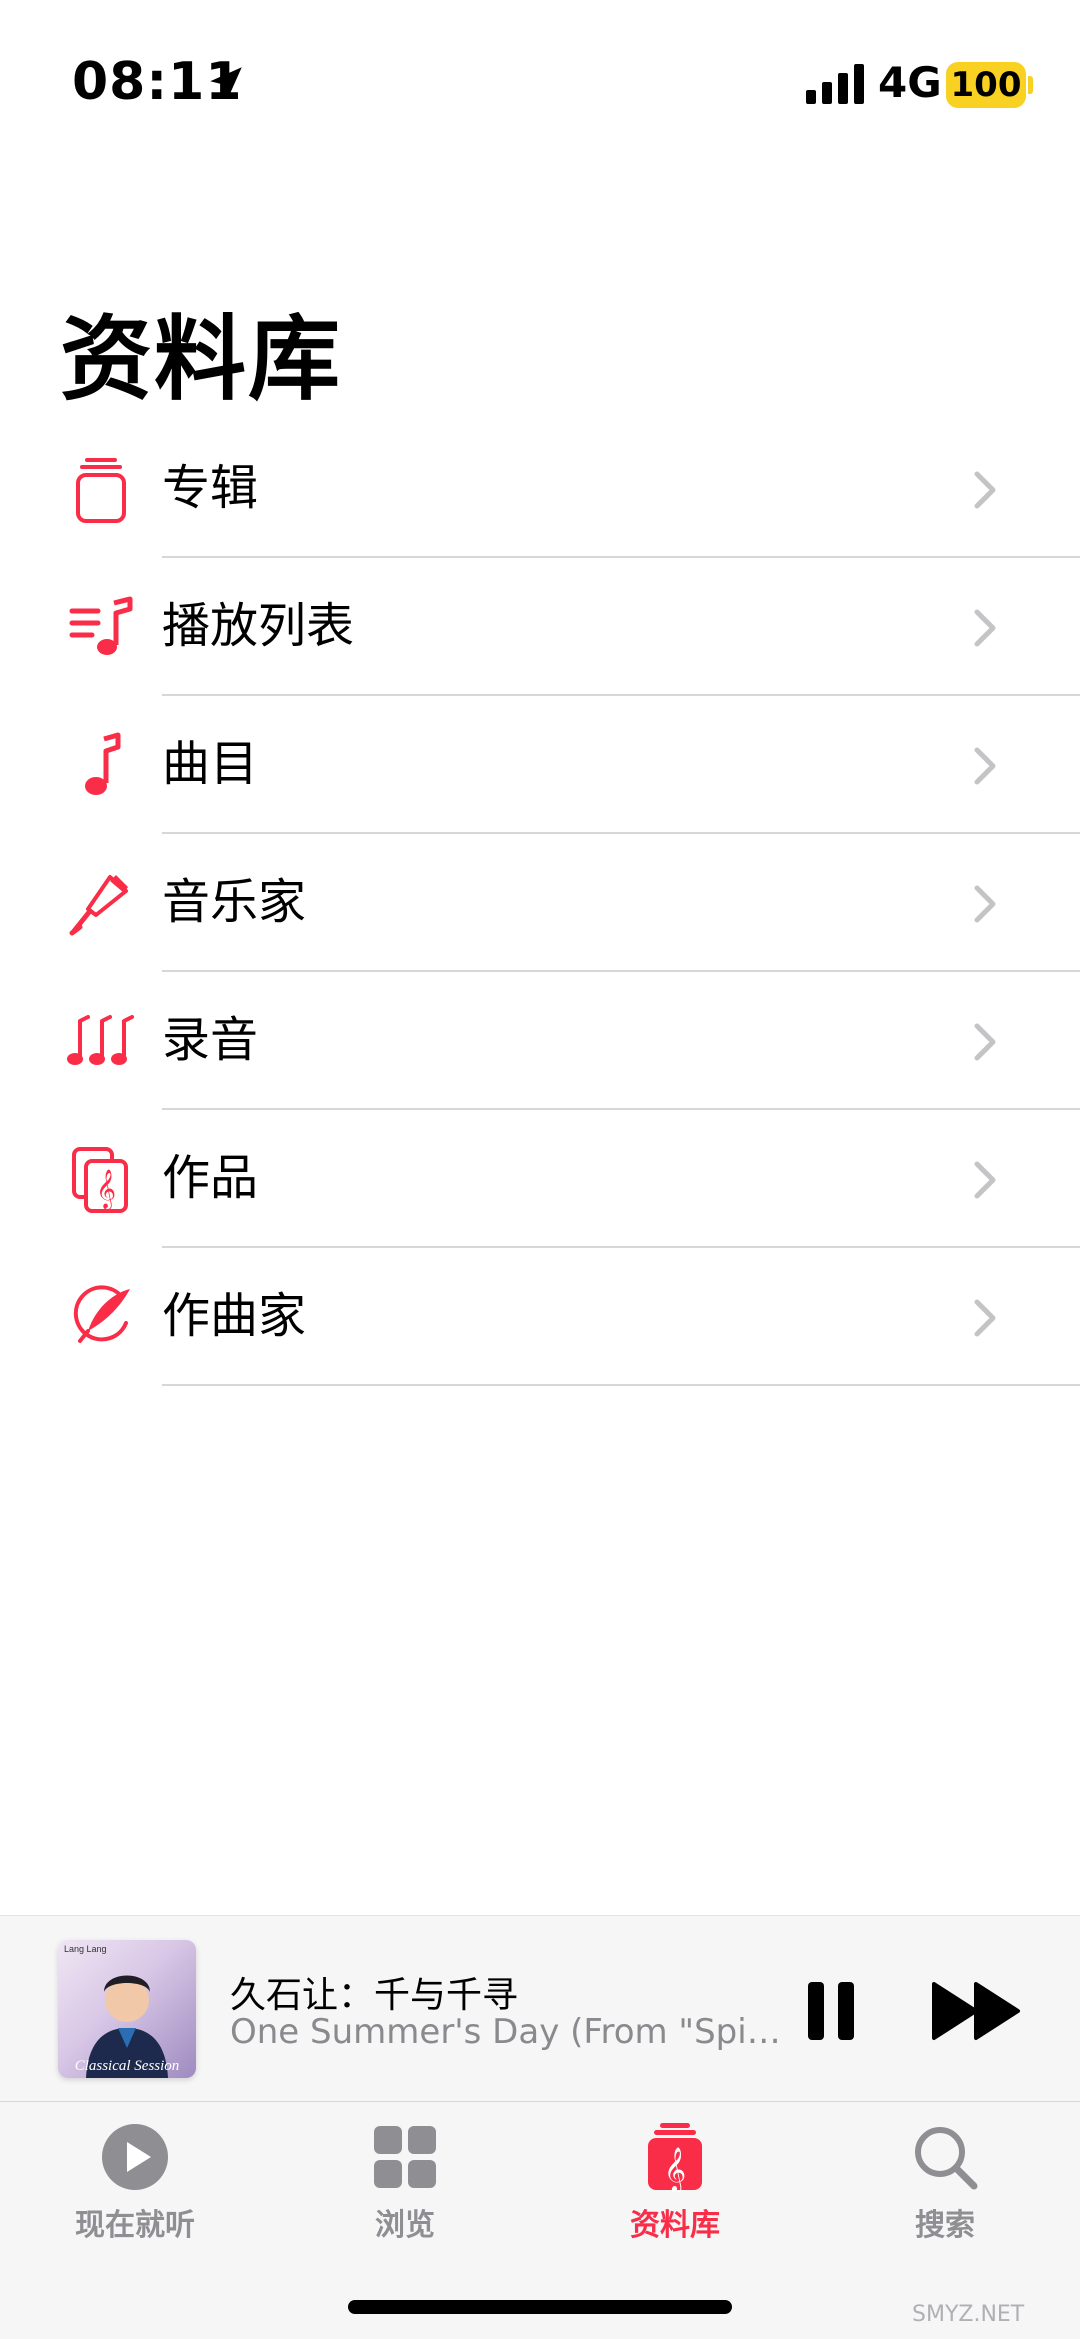 This screenshot has height=2339, width=1080. Describe the element at coordinates (374, 1995) in the screenshot. I see `track-title: 久石让：千与千寻` at that location.